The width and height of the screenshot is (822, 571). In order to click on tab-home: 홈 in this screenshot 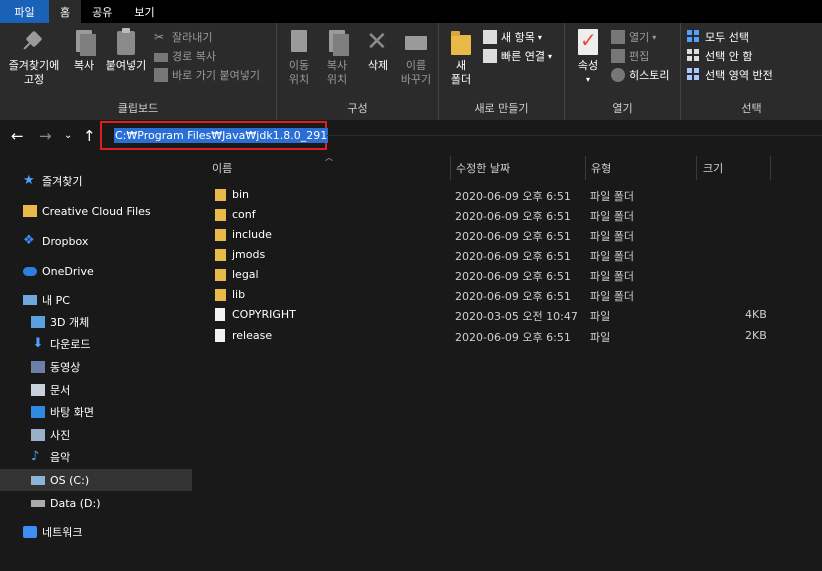, I will do `click(65, 11)`.